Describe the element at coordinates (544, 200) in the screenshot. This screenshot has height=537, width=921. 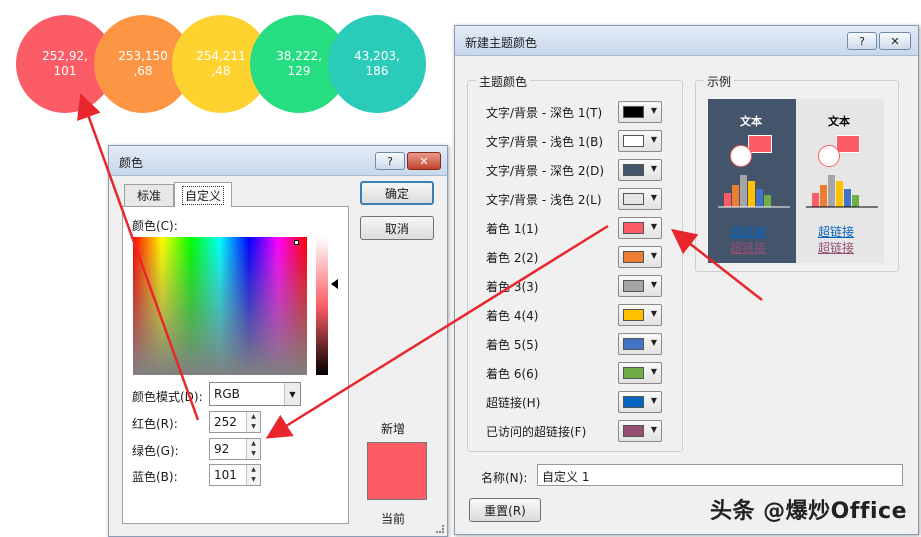
I see `theme-row-label: 文字/背景 - 浅色 2(L)` at that location.